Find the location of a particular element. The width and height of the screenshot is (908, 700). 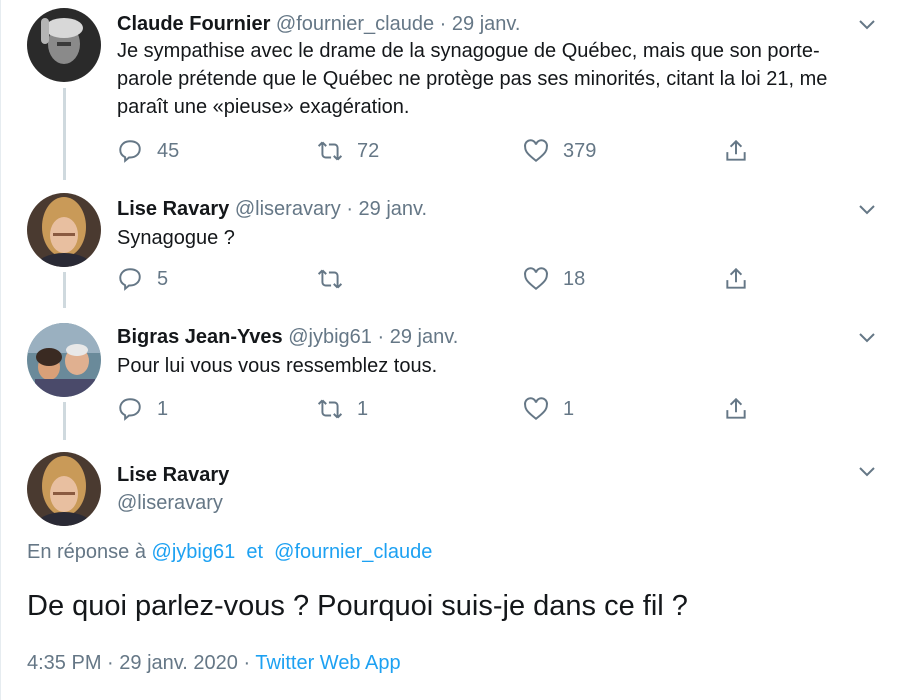

tweet-time: 4:35 PM is located at coordinates (64, 663).